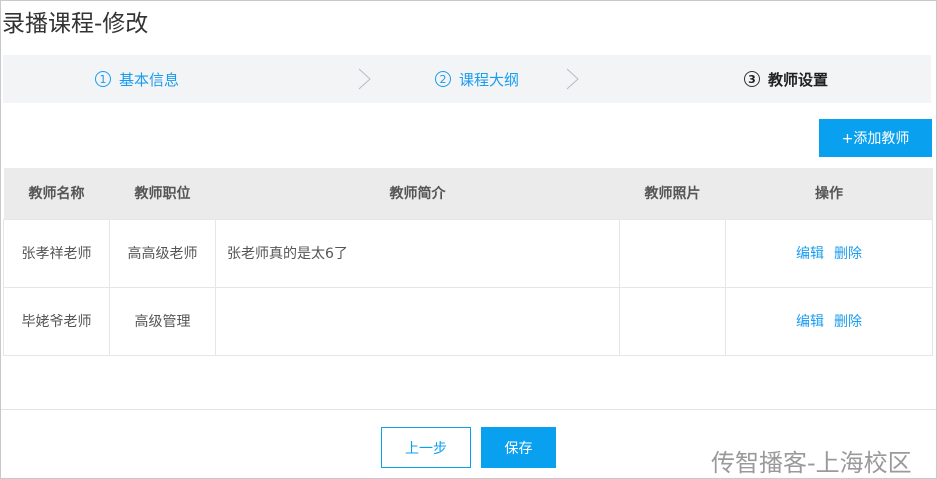 The width and height of the screenshot is (937, 479). Describe the element at coordinates (489, 79) in the screenshot. I see `step-label: 课程大纲` at that location.